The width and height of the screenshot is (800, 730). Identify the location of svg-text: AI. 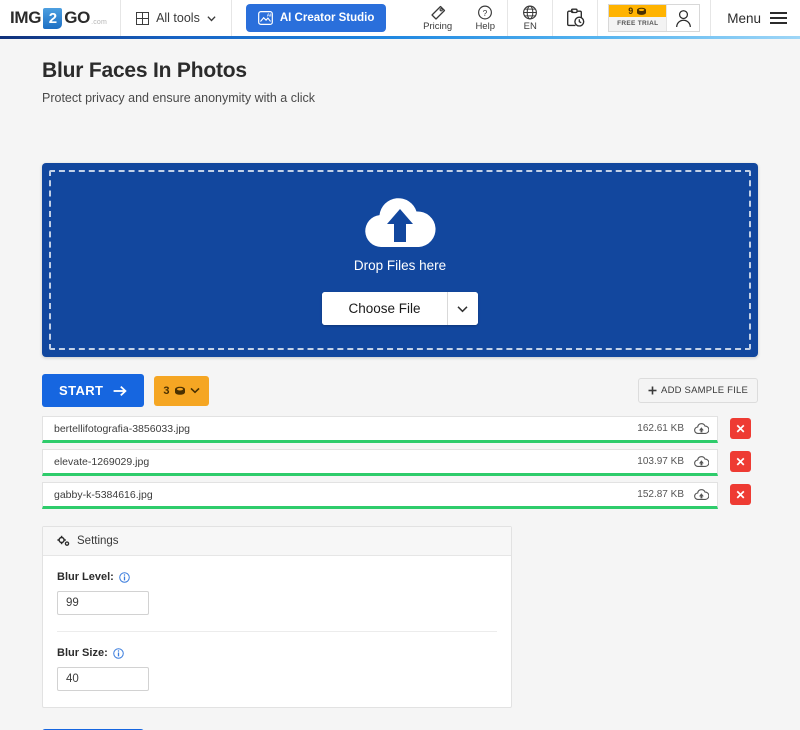
(269, 15).